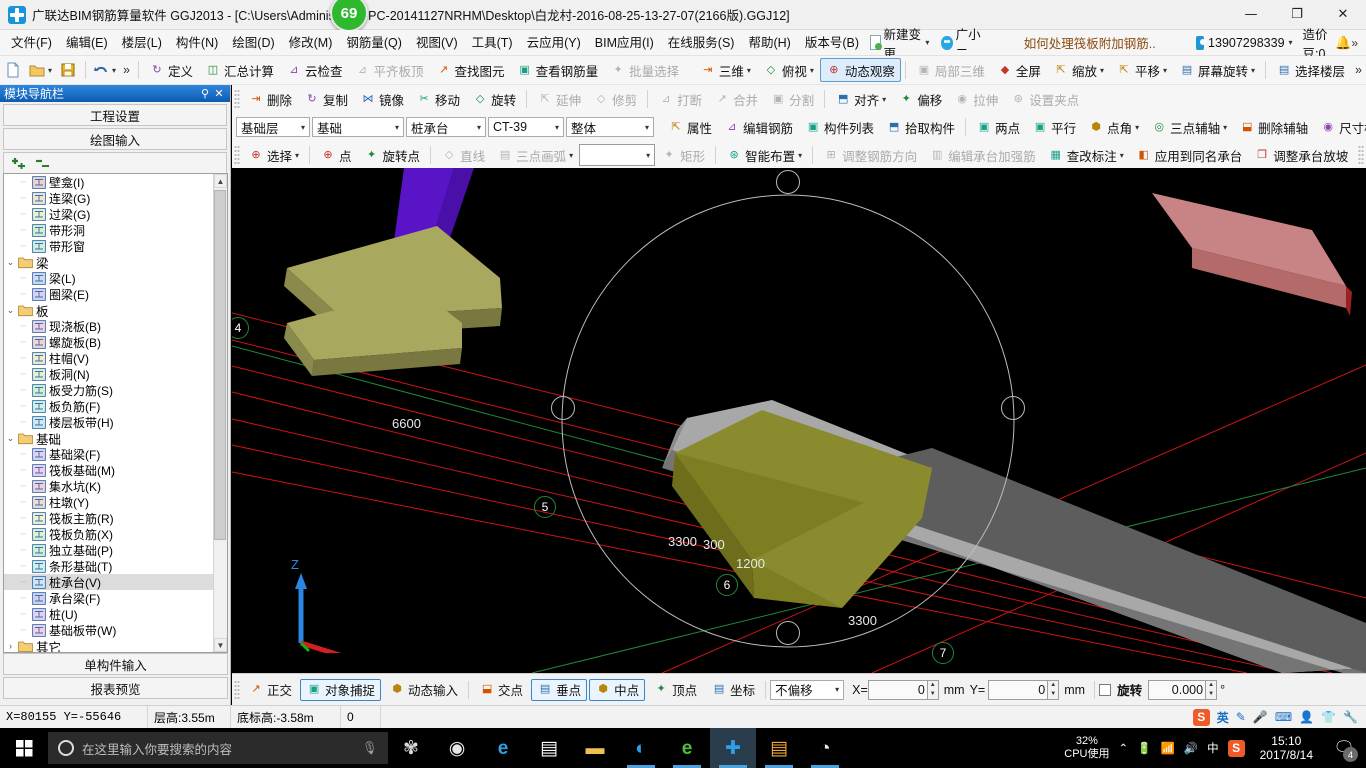 The image size is (1366, 768). I want to click on menu-item-13: 版本号(B), so click(832, 43).